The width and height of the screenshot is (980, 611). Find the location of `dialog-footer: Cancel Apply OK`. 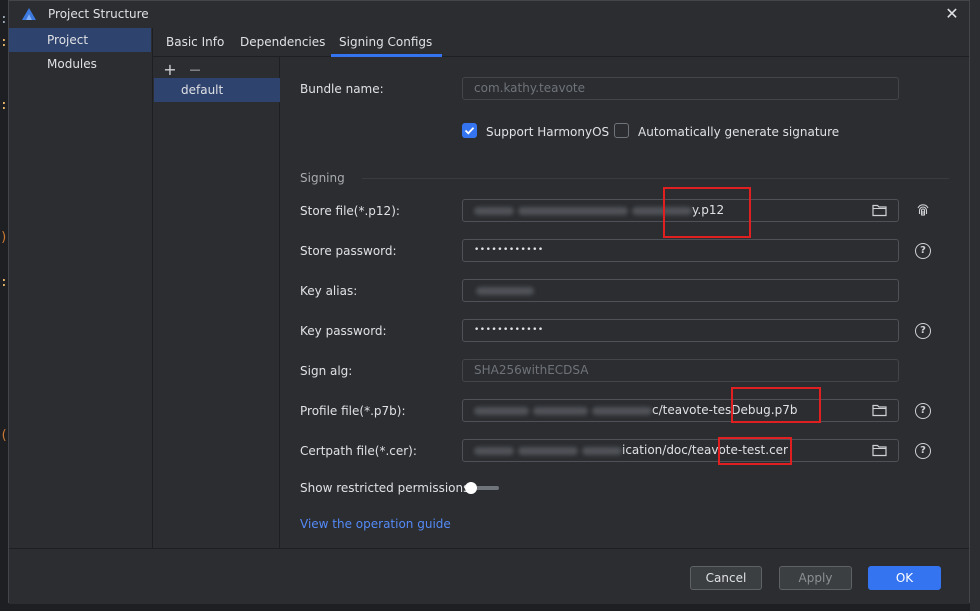

dialog-footer: Cancel Apply OK is located at coordinates (489, 576).